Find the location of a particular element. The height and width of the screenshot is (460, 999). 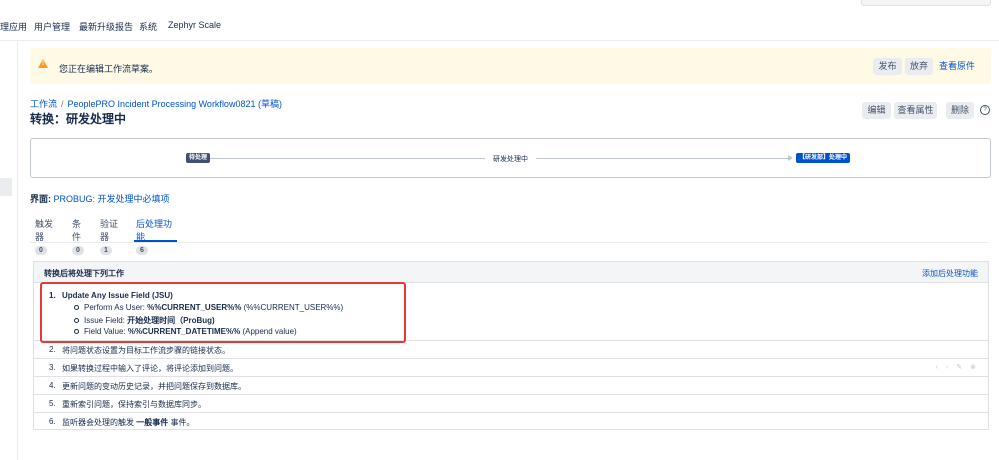

tab-label: 触发器 is located at coordinates (44, 230).